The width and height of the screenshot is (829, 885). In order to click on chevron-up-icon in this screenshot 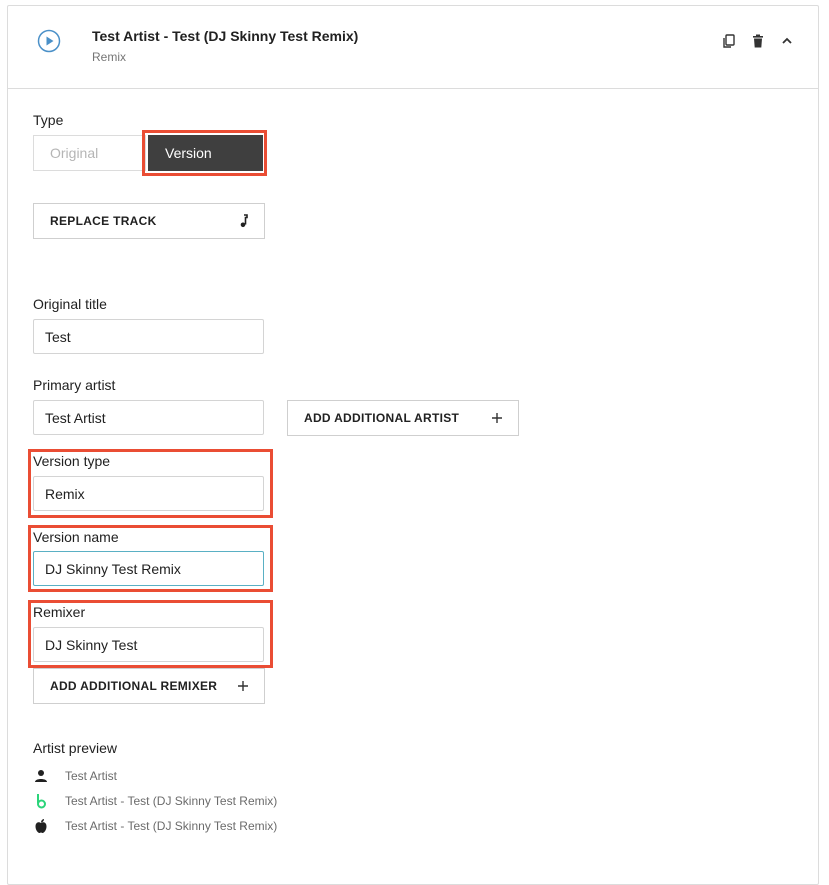, I will do `click(787, 41)`.